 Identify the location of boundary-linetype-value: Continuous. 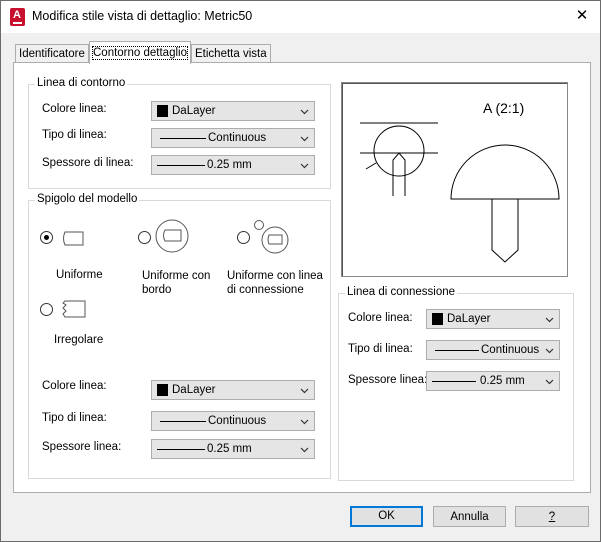
(237, 138).